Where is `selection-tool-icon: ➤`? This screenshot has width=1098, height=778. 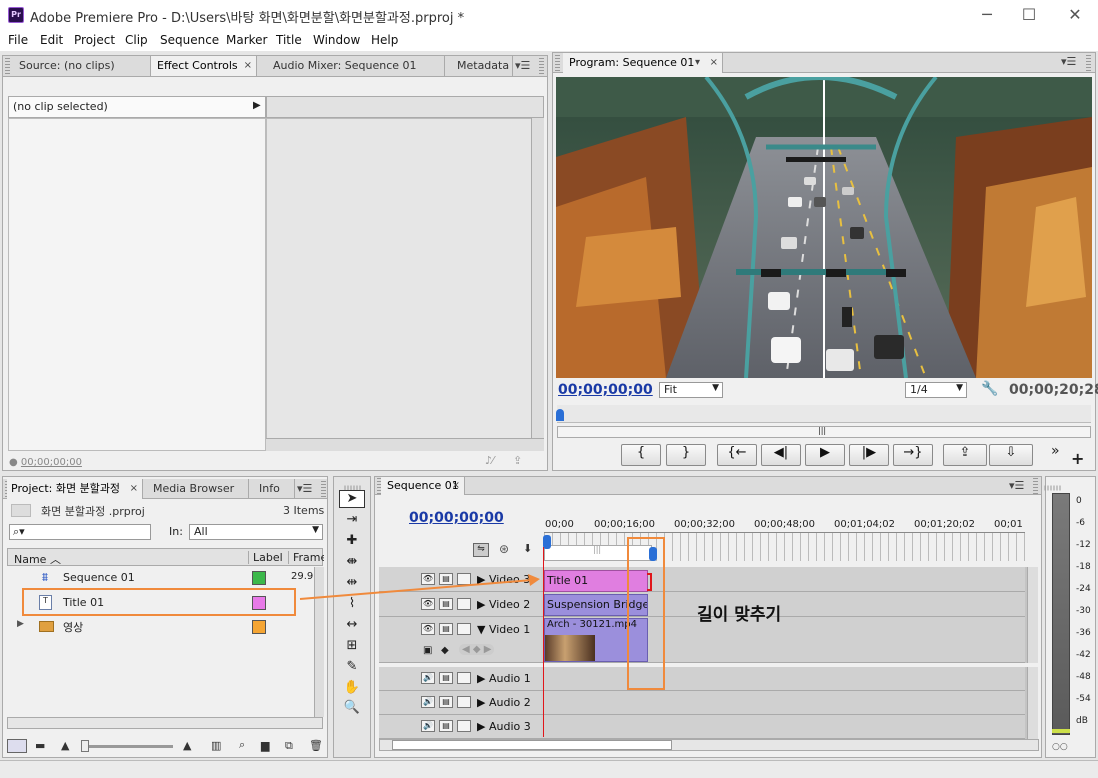
selection-tool-icon: ➤ is located at coordinates (352, 499).